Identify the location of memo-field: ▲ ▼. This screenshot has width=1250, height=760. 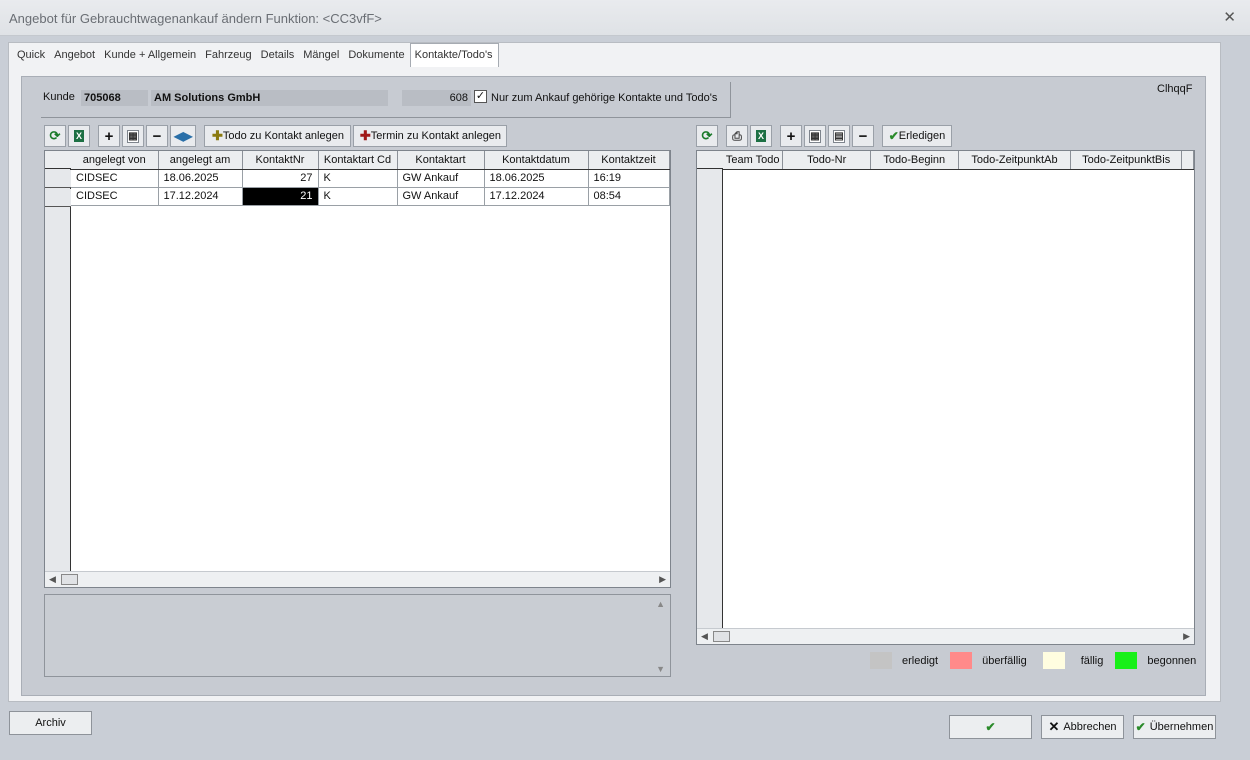
(357, 635).